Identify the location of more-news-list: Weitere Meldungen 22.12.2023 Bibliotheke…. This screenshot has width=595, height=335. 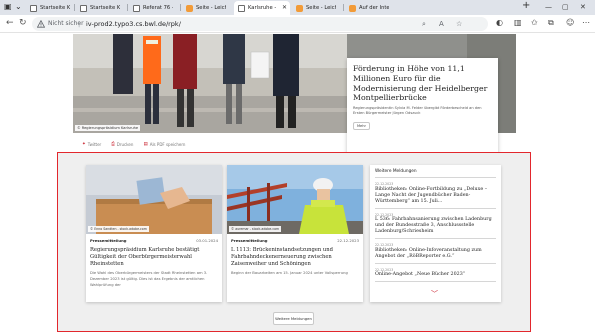
(435, 233).